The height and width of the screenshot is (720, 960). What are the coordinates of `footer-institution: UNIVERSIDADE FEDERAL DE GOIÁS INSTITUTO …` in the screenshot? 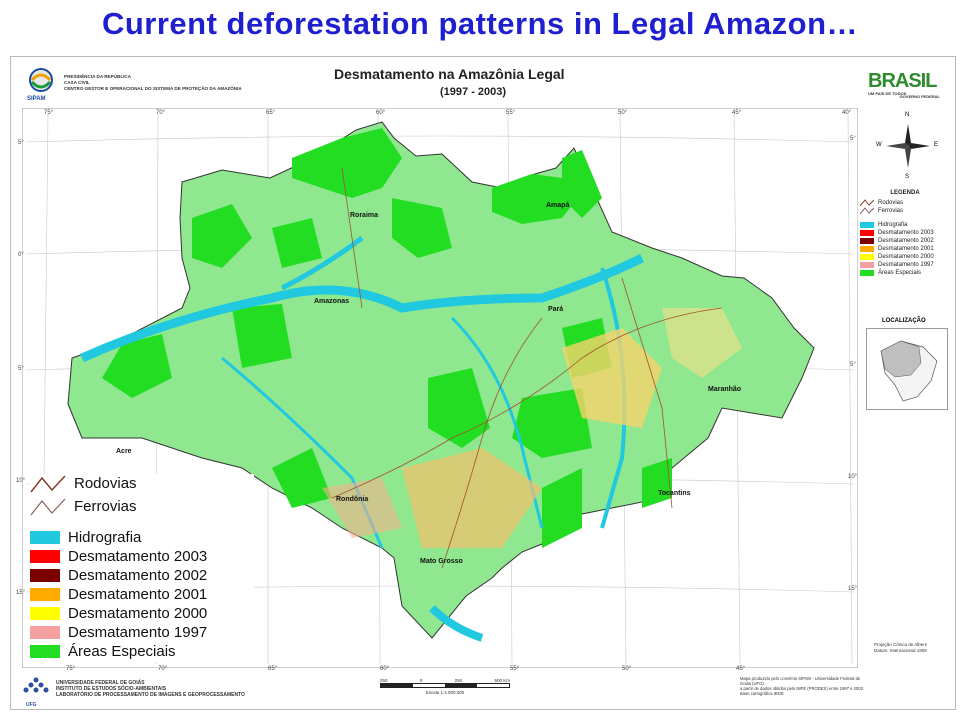 It's located at (133, 689).